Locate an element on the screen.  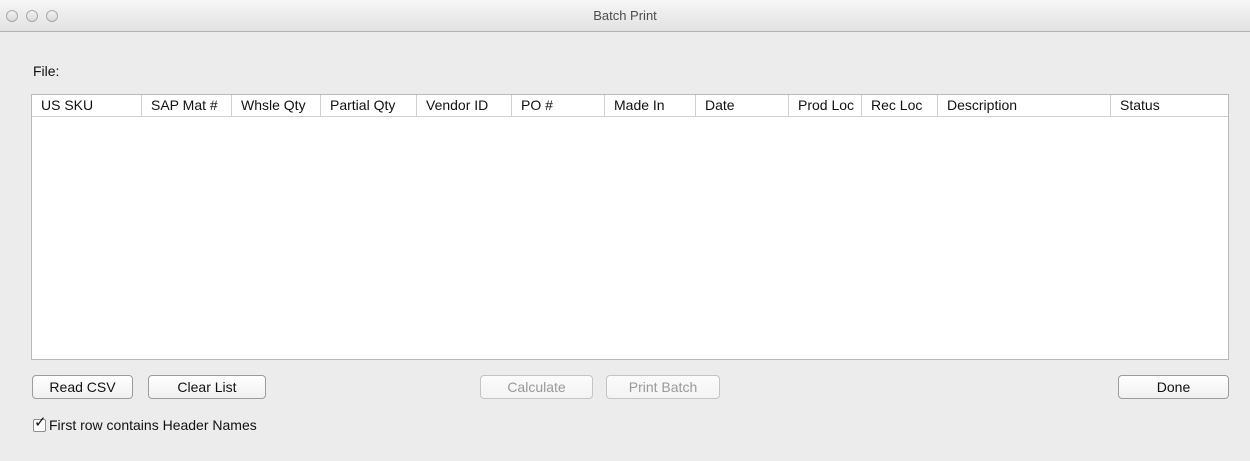
column-header-sap-mat: SAP Mat # is located at coordinates (188, 105).